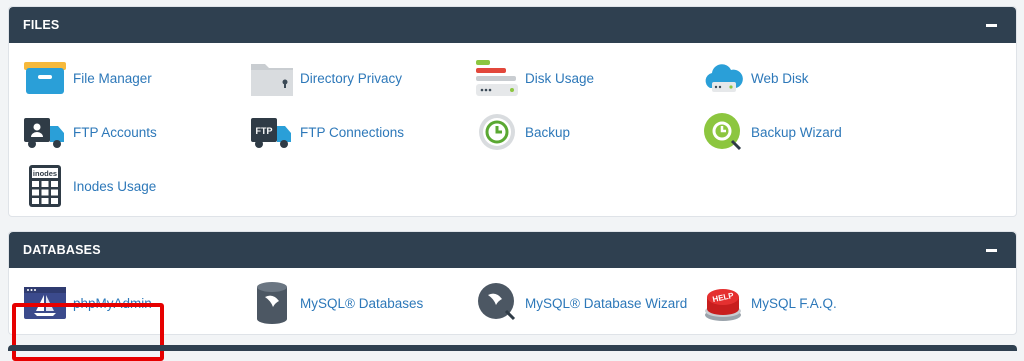  Describe the element at coordinates (115, 132) in the screenshot. I see `ftp-accounts-label: FTP Accounts` at that location.